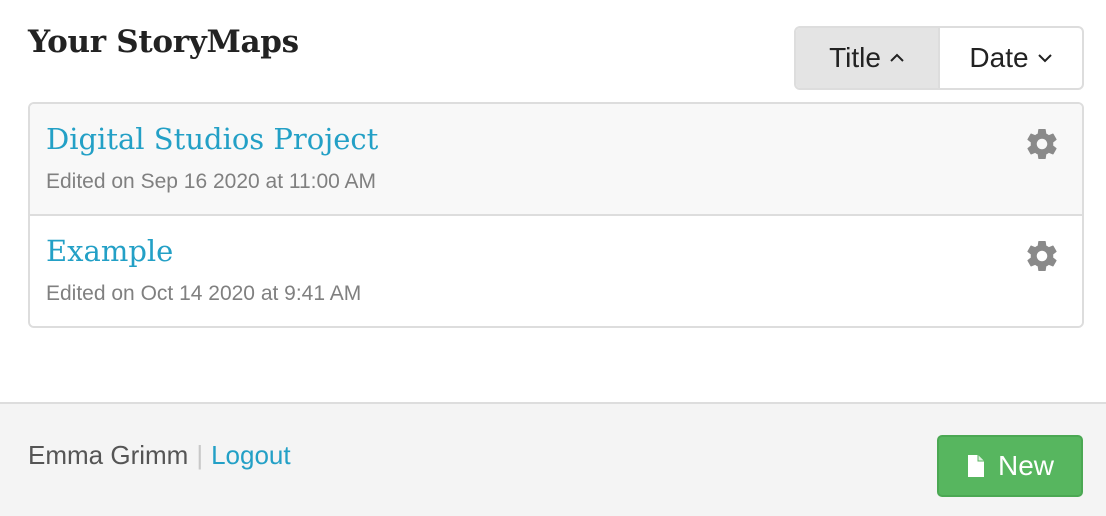 Image resolution: width=1106 pixels, height=516 pixels. What do you see at coordinates (108, 455) in the screenshot?
I see `user-name: Emma Grimm` at bounding box center [108, 455].